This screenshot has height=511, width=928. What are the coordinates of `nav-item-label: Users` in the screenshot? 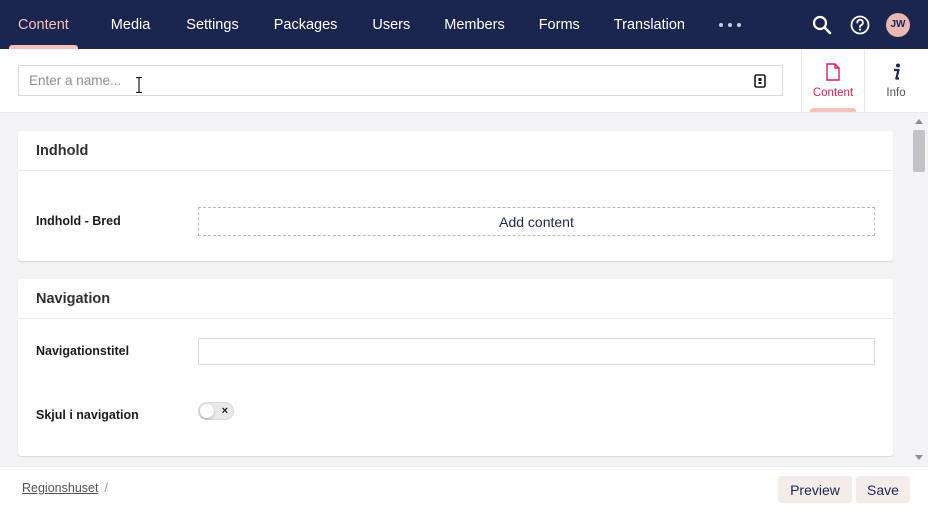 It's located at (391, 24).